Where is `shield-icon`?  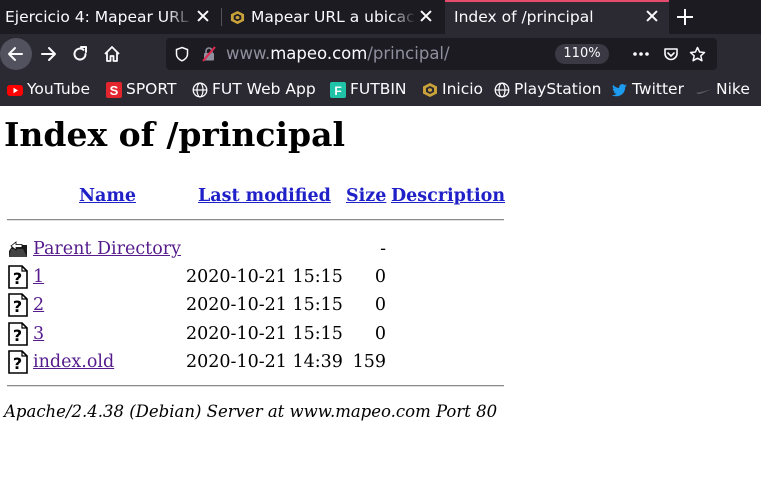
shield-icon is located at coordinates (182, 54).